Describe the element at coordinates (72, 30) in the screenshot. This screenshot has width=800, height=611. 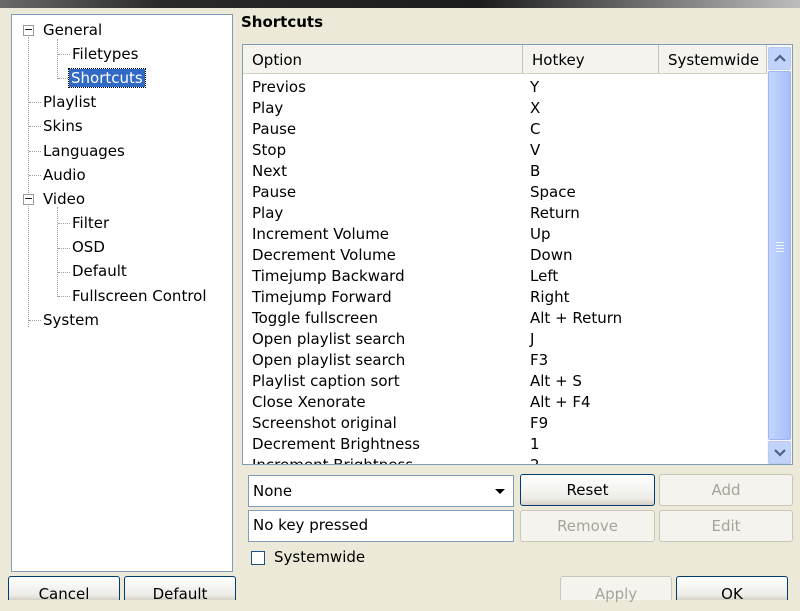
I see `tree-item-general: General` at that location.